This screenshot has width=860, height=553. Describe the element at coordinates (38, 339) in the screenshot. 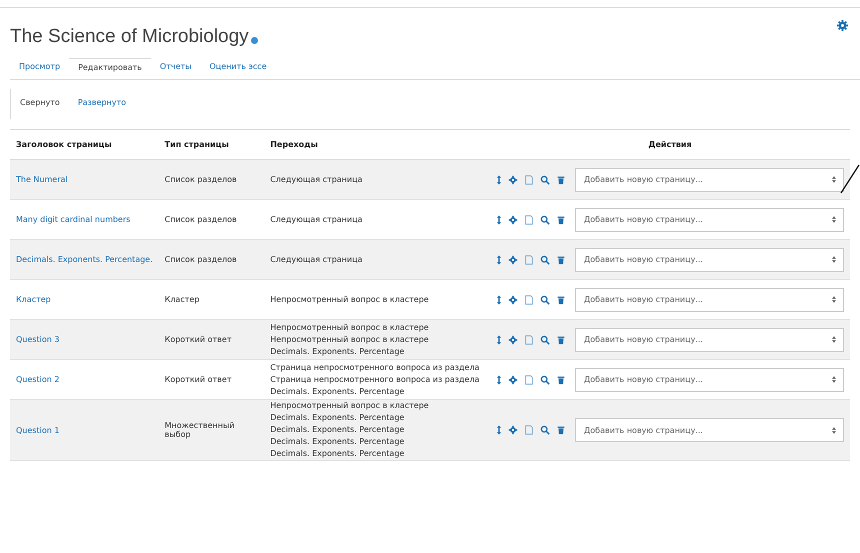

I see `page-link: Question 3` at that location.